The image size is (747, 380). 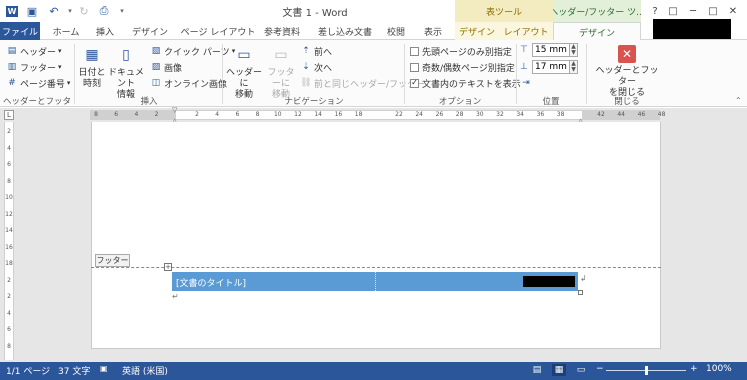 I want to click on page-number-button: # ページ番号 ▾, so click(x=38, y=83).